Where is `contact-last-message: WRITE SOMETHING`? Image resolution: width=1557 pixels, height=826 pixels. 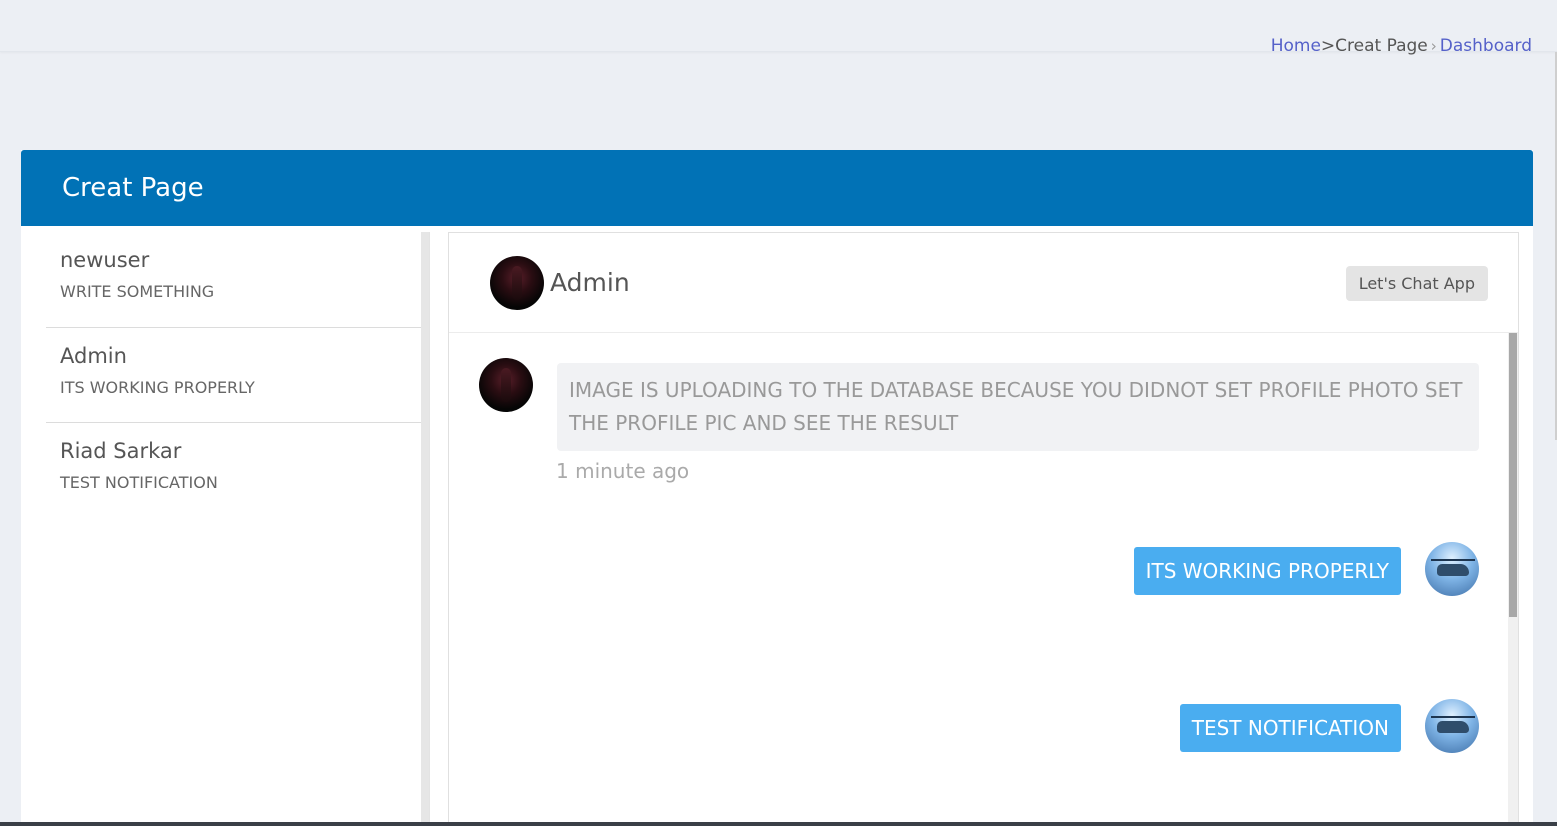
contact-last-message: WRITE SOMETHING is located at coordinates (137, 291).